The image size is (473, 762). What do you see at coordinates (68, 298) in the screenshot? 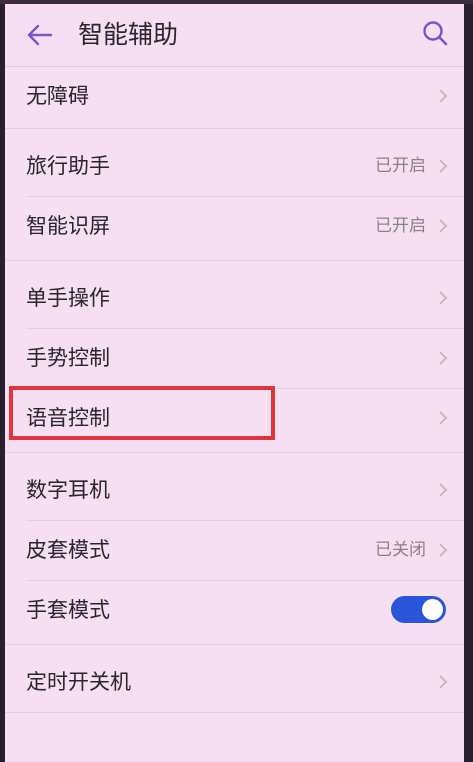
I see `setting-item-label: 单手操作` at bounding box center [68, 298].